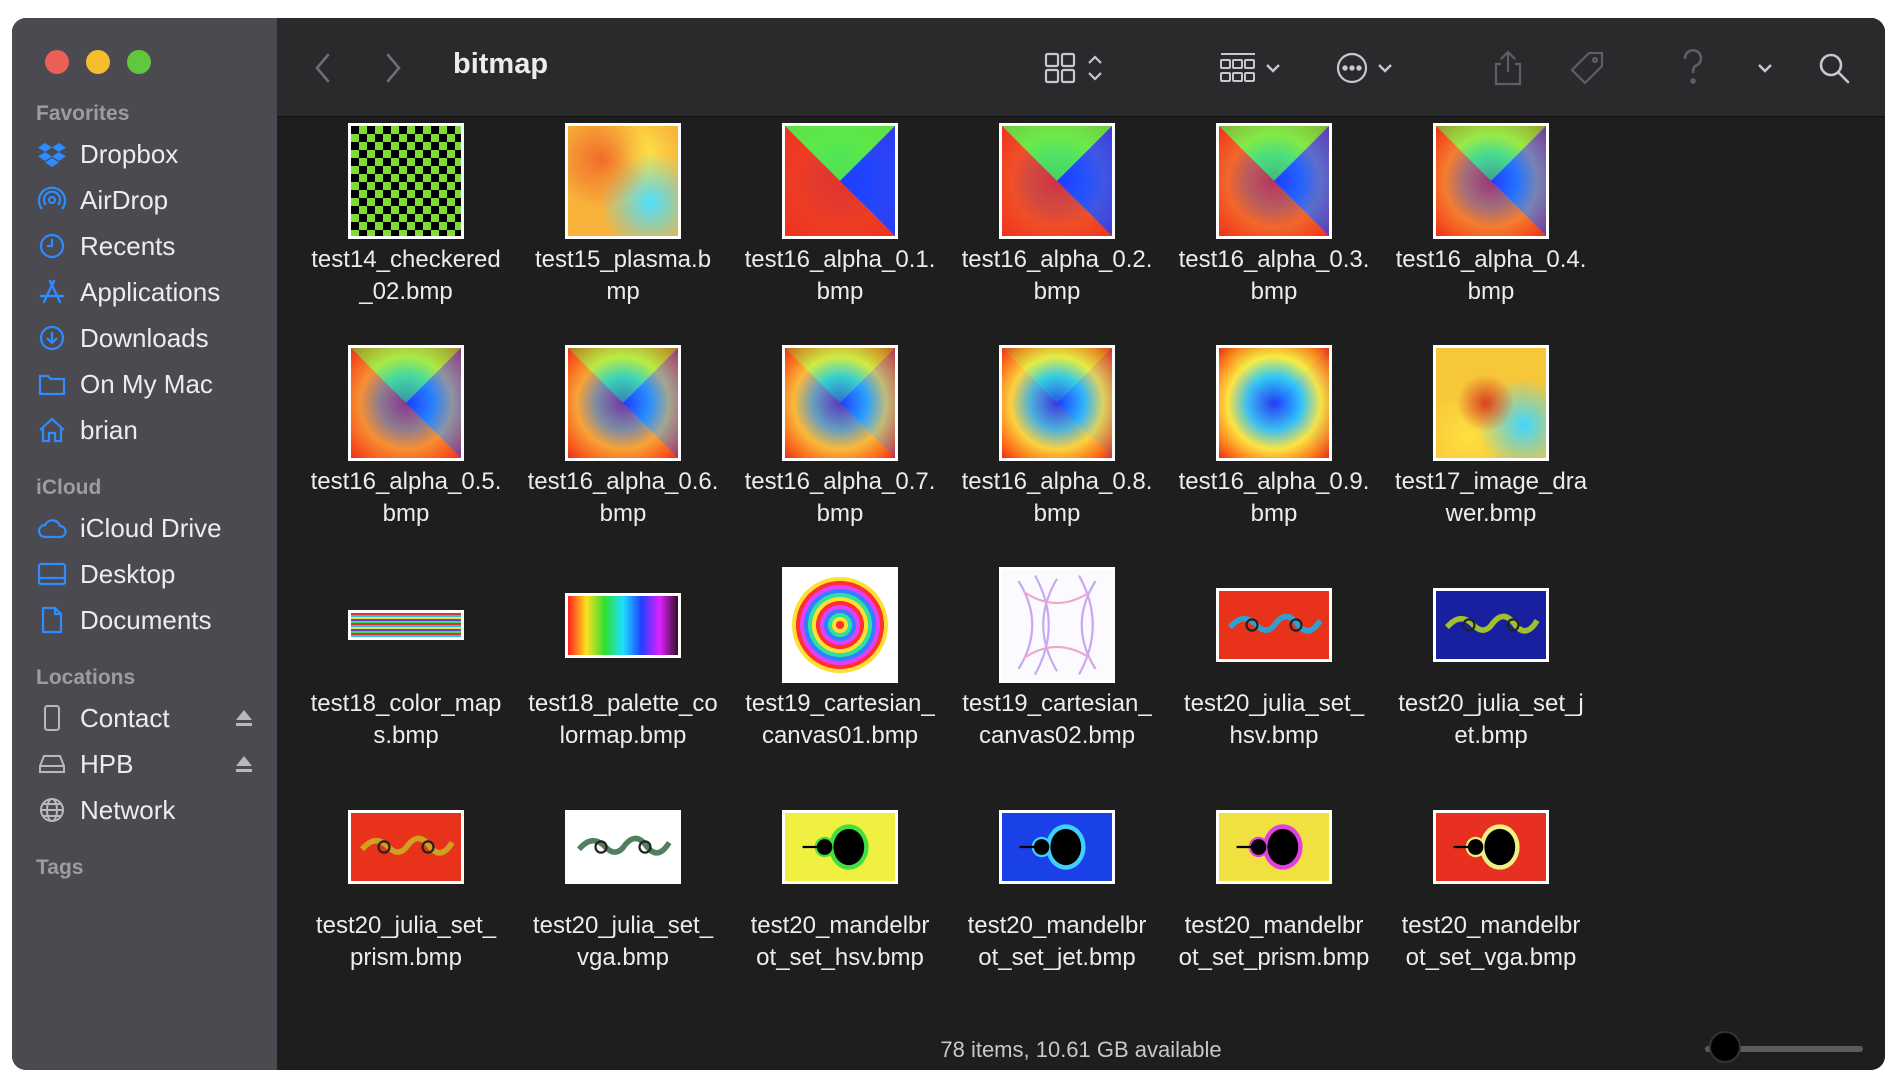 The image size is (1896, 1084). What do you see at coordinates (1274, 893) in the screenshot?
I see `file-item: test20_mandelbr ot_set_prism.bmp` at bounding box center [1274, 893].